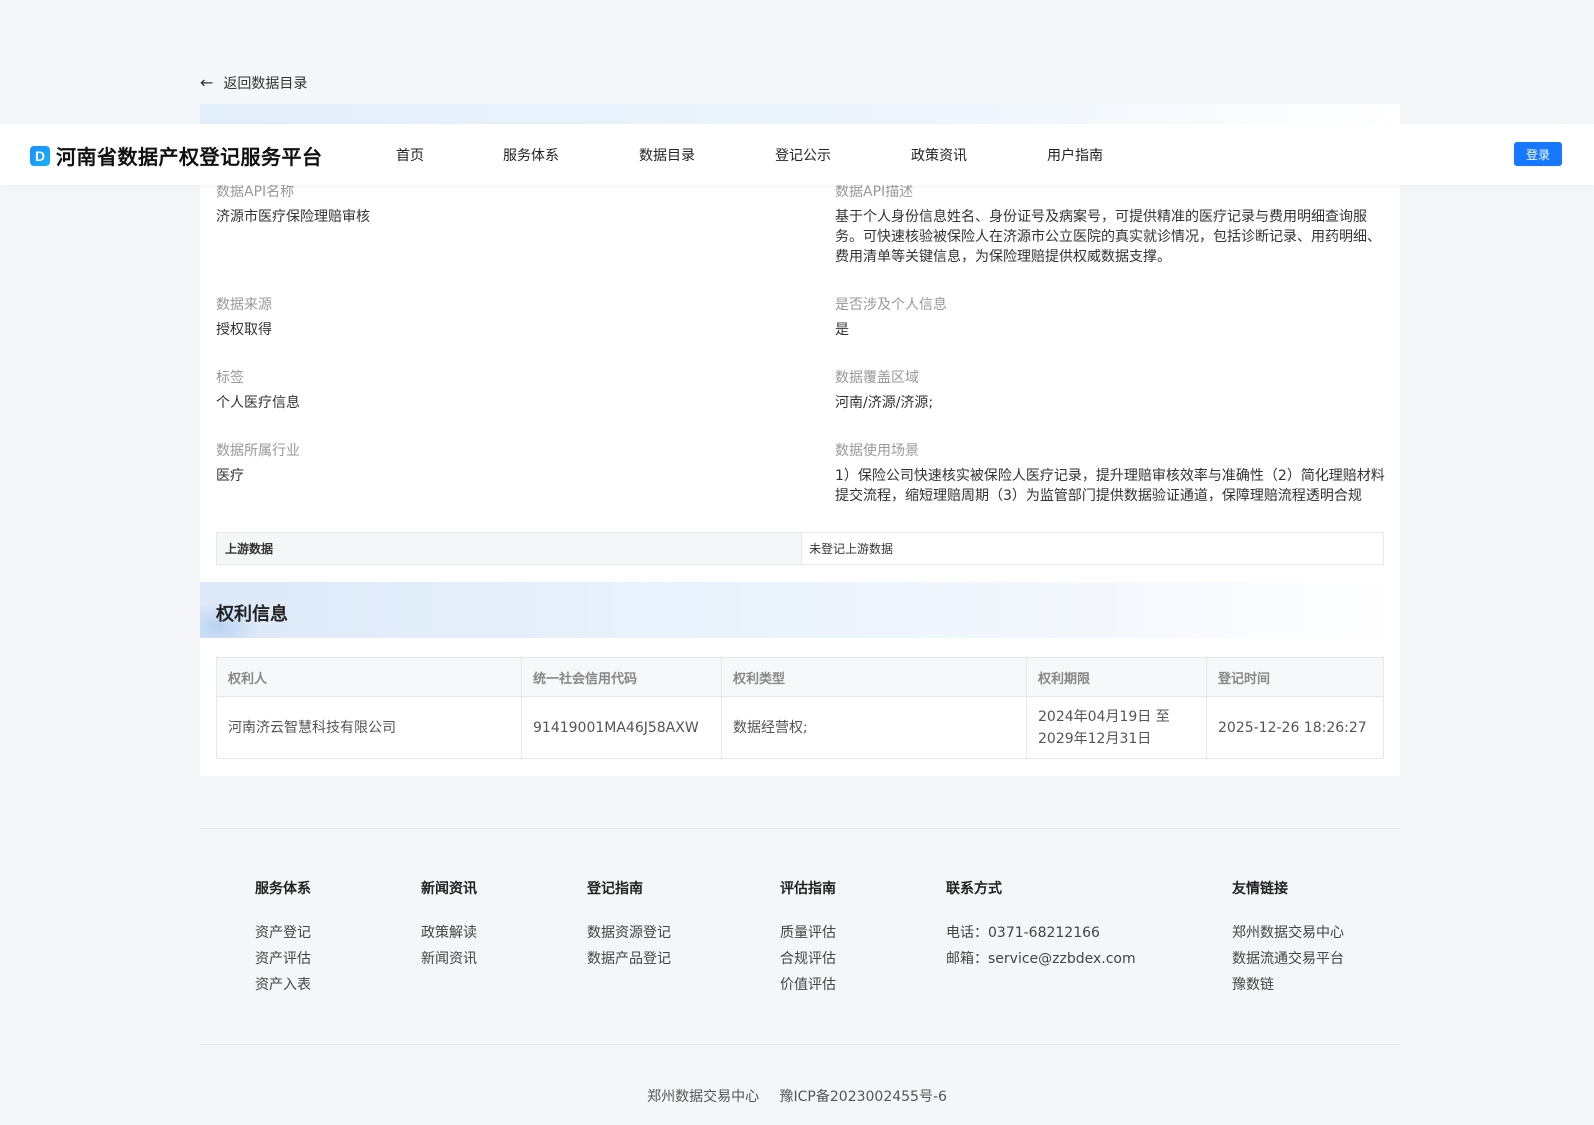  I want to click on column-header: 统一社会信用代码, so click(621, 677).